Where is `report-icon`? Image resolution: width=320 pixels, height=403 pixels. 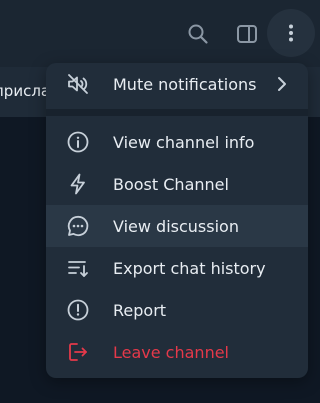
report-icon is located at coordinates (78, 310).